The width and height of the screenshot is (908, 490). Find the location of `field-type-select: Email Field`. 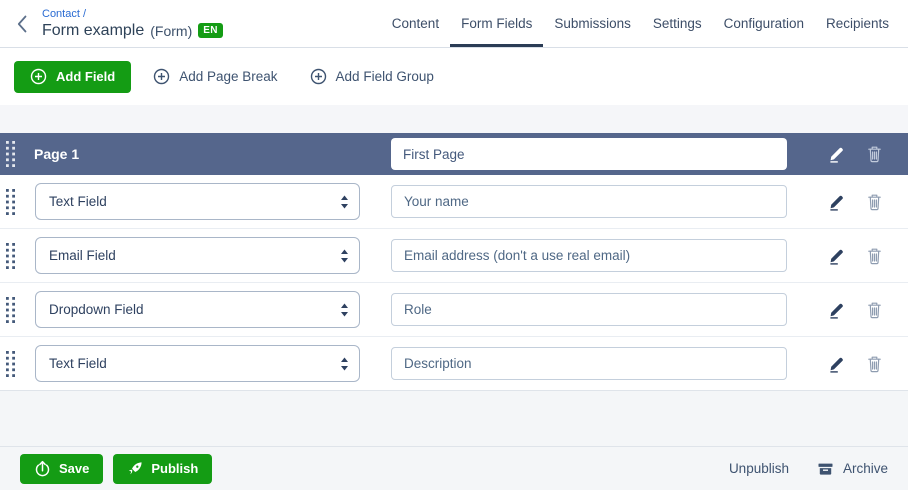

field-type-select: Email Field is located at coordinates (197, 255).